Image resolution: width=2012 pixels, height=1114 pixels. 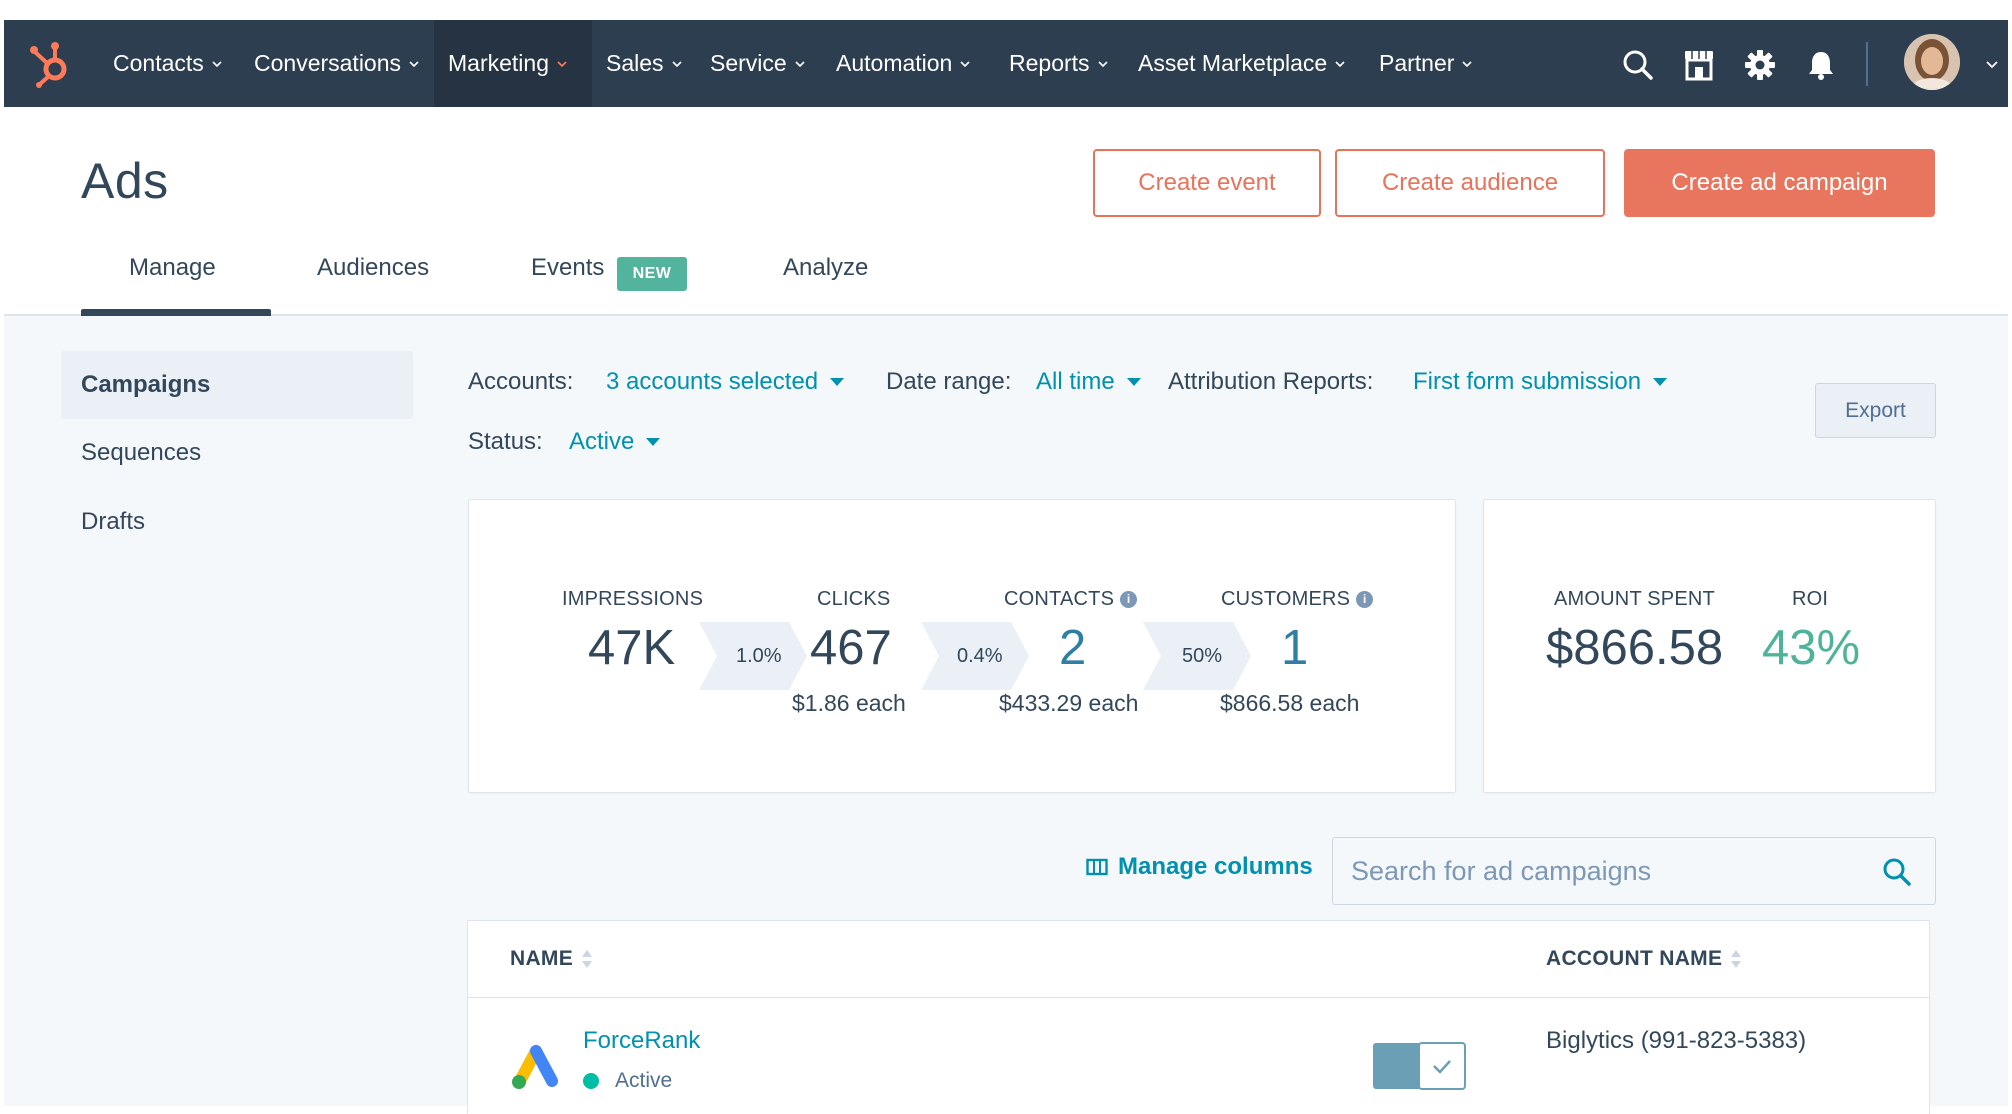 What do you see at coordinates (854, 599) in the screenshot?
I see `clicks-label: CLICKS` at bounding box center [854, 599].